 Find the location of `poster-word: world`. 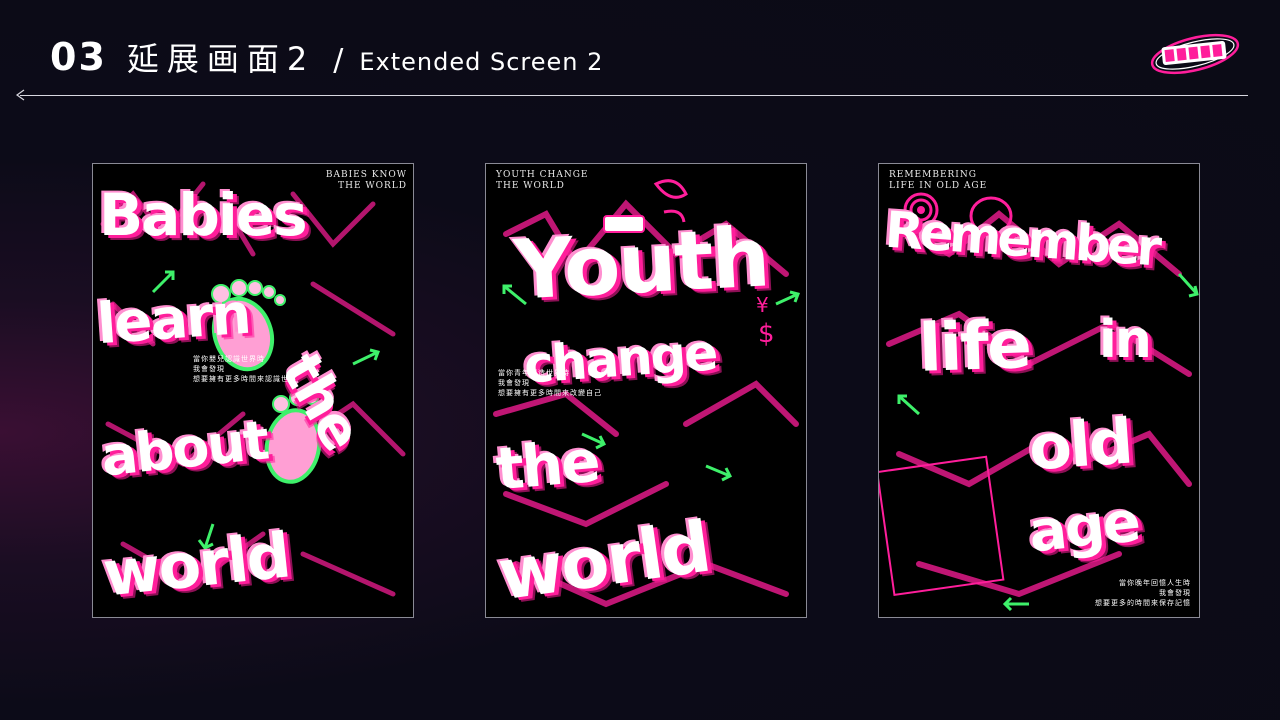

poster-word: world is located at coordinates (196, 564).